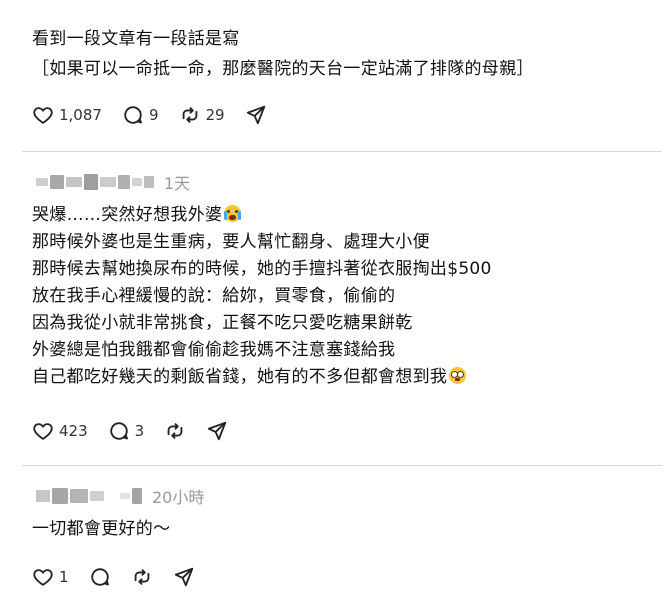 The width and height of the screenshot is (664, 598). I want to click on reply-actions: 423 3, so click(140, 431).